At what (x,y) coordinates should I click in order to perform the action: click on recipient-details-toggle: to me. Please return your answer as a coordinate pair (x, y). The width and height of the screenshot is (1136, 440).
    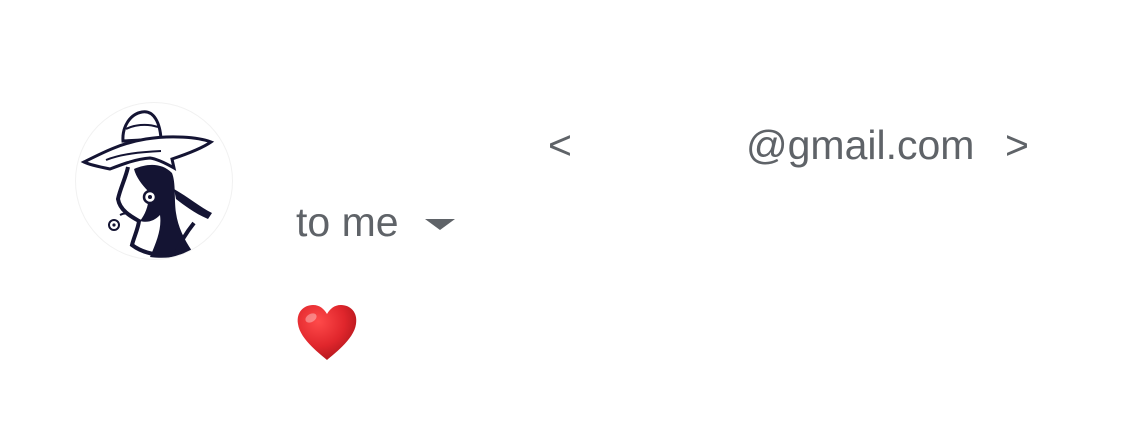
    Looking at the image, I should click on (375, 222).